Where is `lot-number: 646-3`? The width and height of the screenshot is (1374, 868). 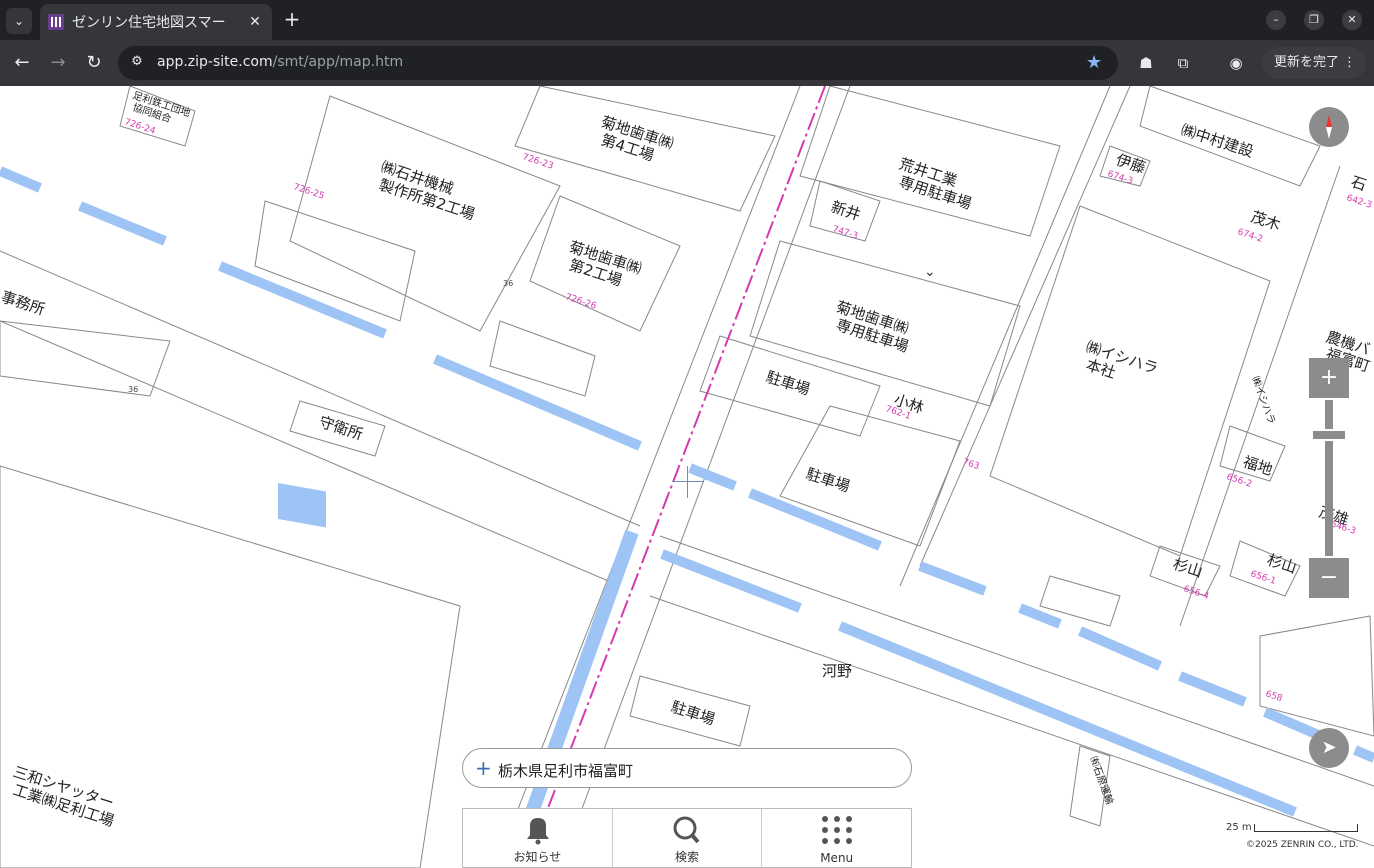
lot-number: 646-3 is located at coordinates (1343, 528).